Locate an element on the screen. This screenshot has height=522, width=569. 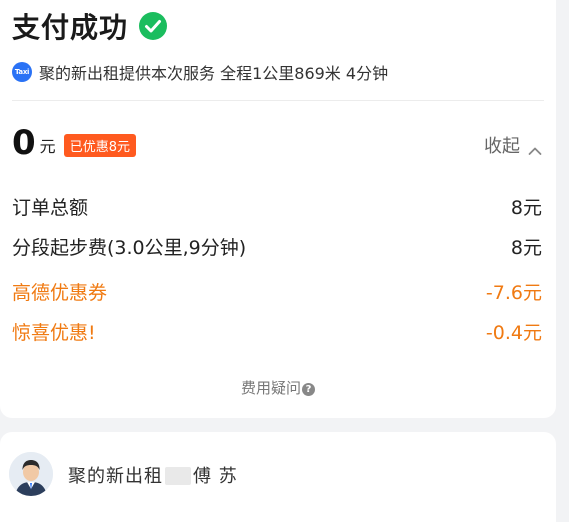
privacy-mask is located at coordinates (178, 476).